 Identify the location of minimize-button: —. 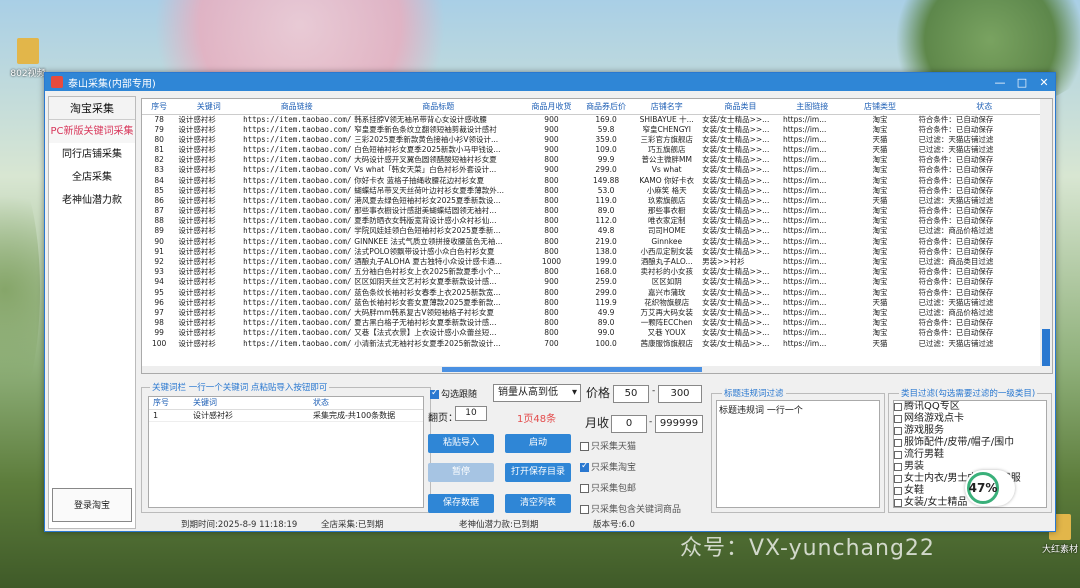
(1000, 82).